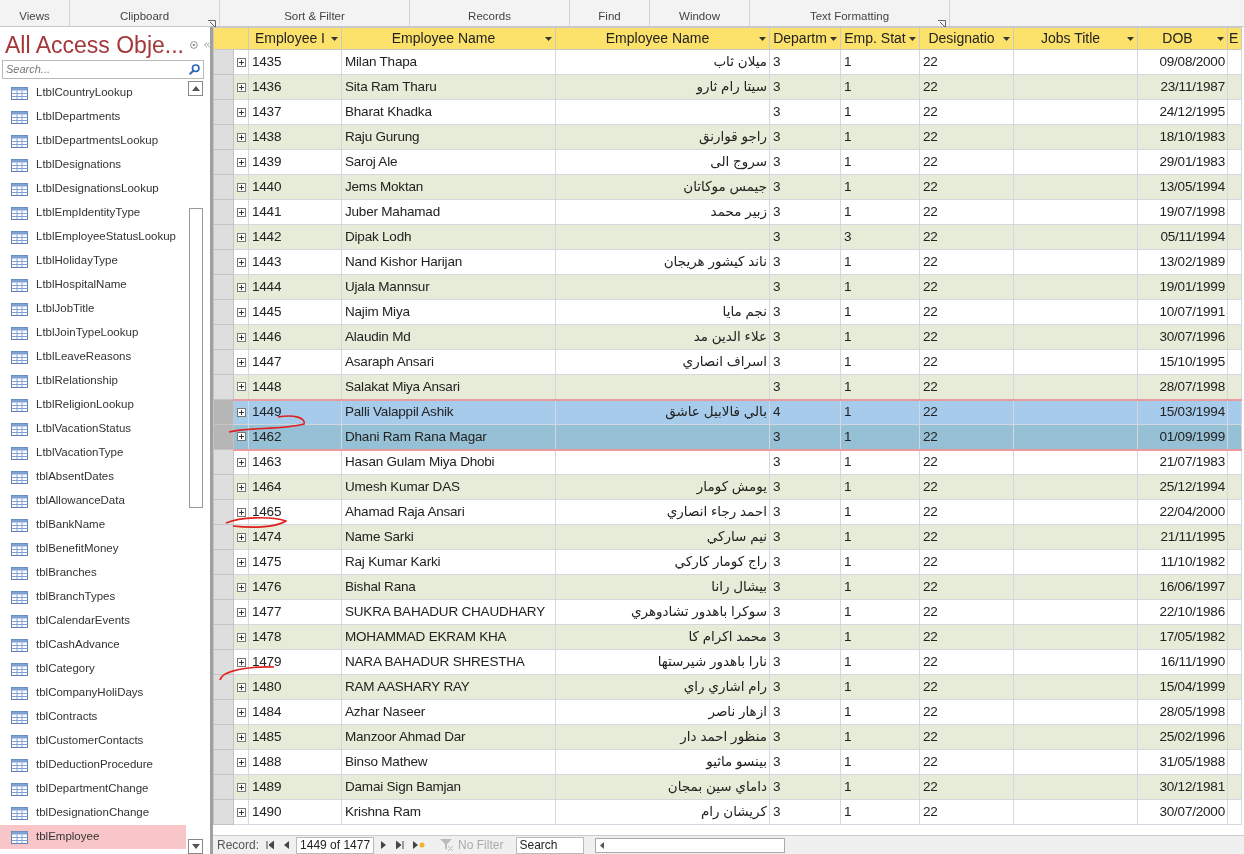 Image resolution: width=1244 pixels, height=854 pixels. What do you see at coordinates (295, 737) in the screenshot?
I see `table-cell: 1485` at bounding box center [295, 737].